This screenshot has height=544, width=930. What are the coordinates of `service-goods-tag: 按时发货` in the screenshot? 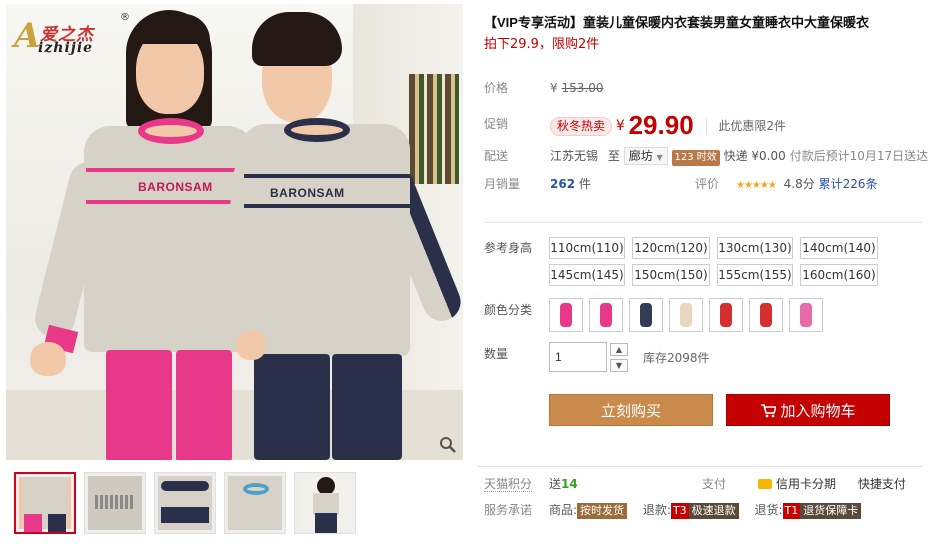 It's located at (602, 511).